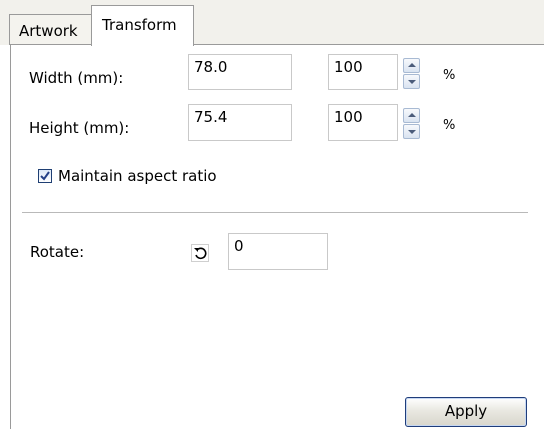 The width and height of the screenshot is (544, 429). What do you see at coordinates (272, 23) in the screenshot?
I see `tab-bar: Artwork Transform` at bounding box center [272, 23].